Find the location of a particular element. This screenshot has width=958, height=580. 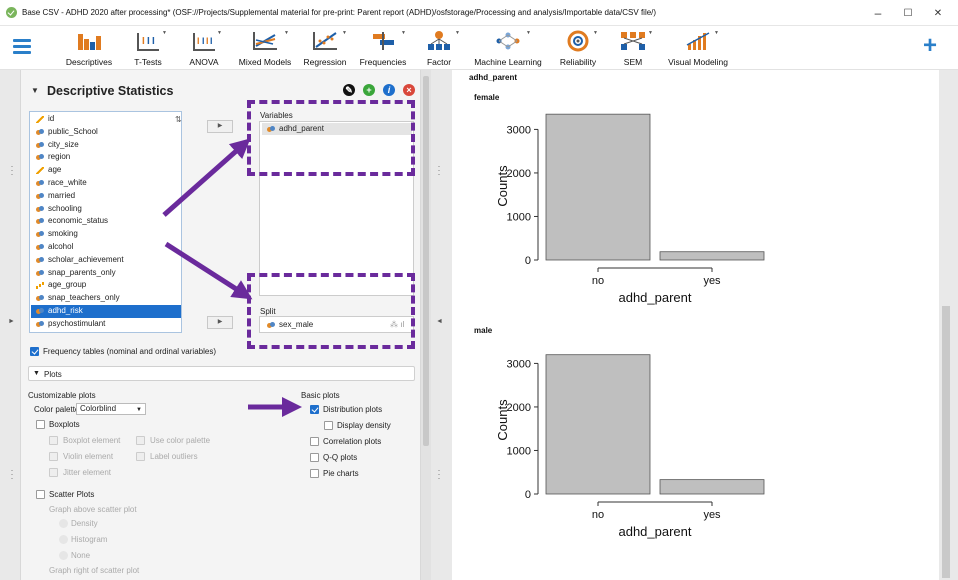

ribbon-descriptives: Descriptives is located at coordinates (89, 48).